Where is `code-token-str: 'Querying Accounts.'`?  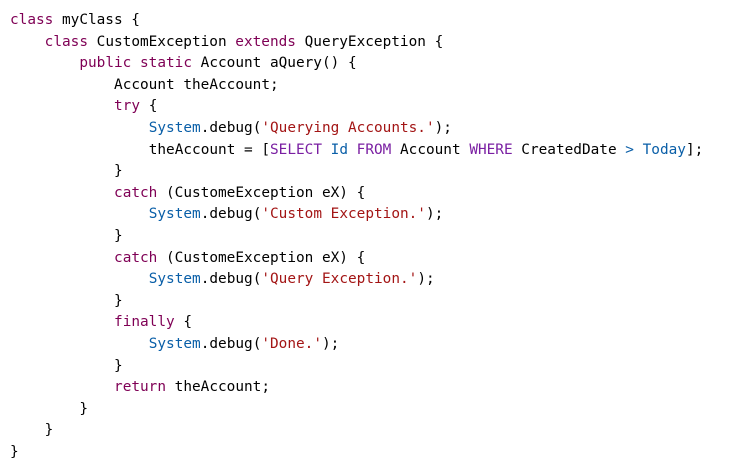
code-token-str: 'Querying Accounts.' is located at coordinates (348, 127).